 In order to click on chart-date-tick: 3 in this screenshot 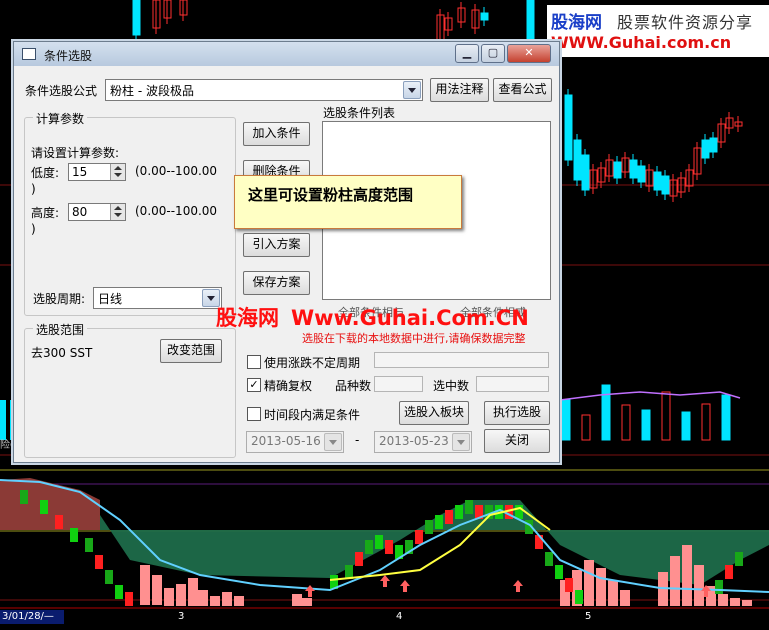, I will do `click(181, 616)`.